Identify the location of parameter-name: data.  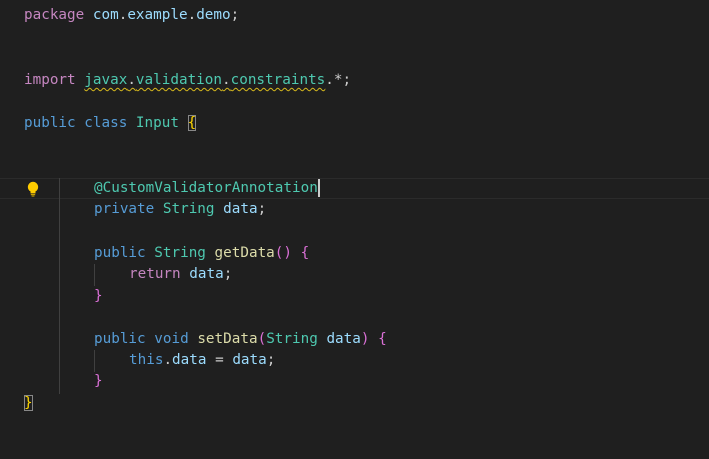
(343, 339).